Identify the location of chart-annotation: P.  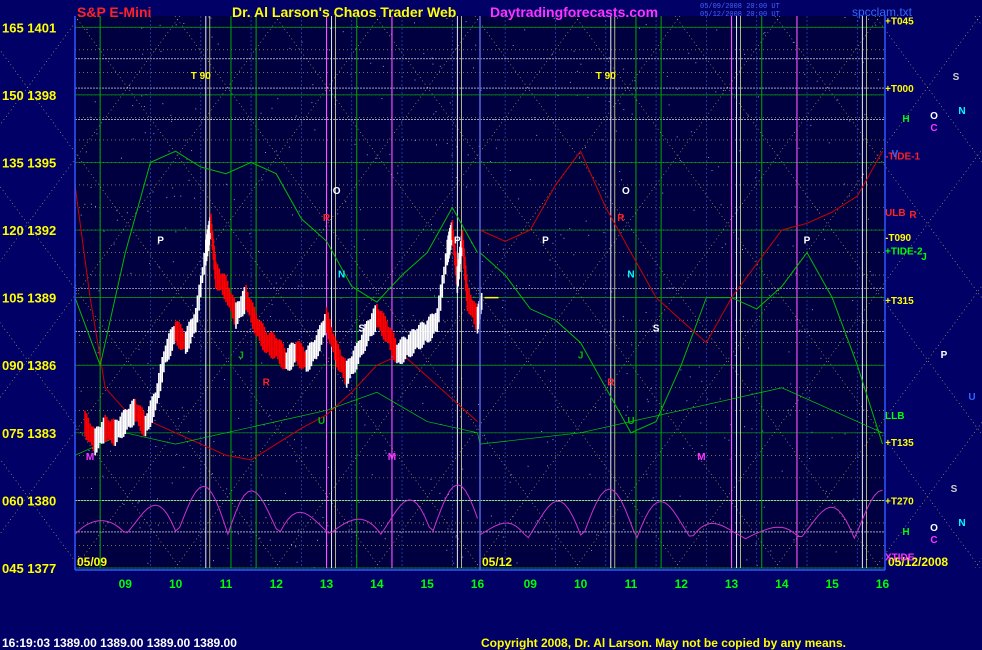
(160, 241).